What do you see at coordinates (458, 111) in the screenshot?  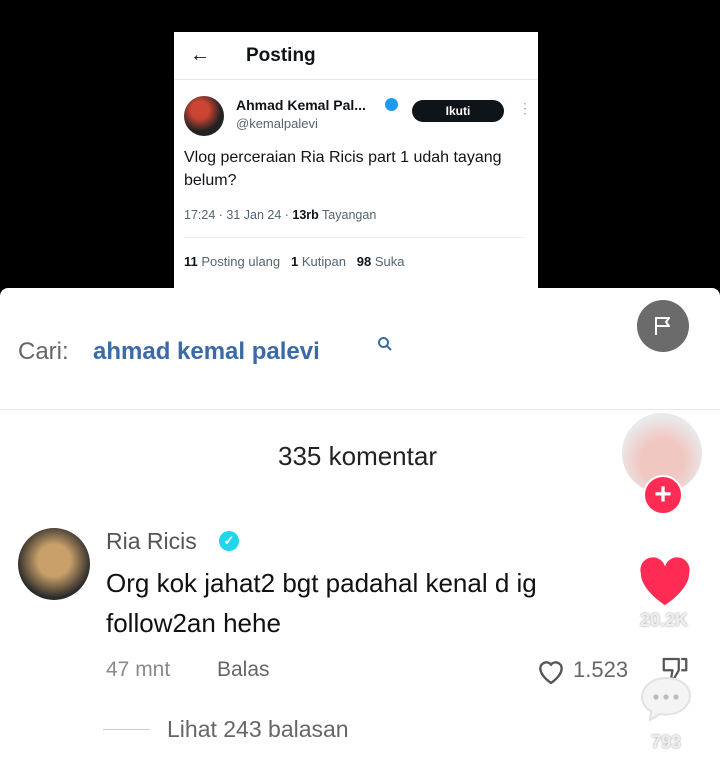 I see `follow-button: Ikuti` at bounding box center [458, 111].